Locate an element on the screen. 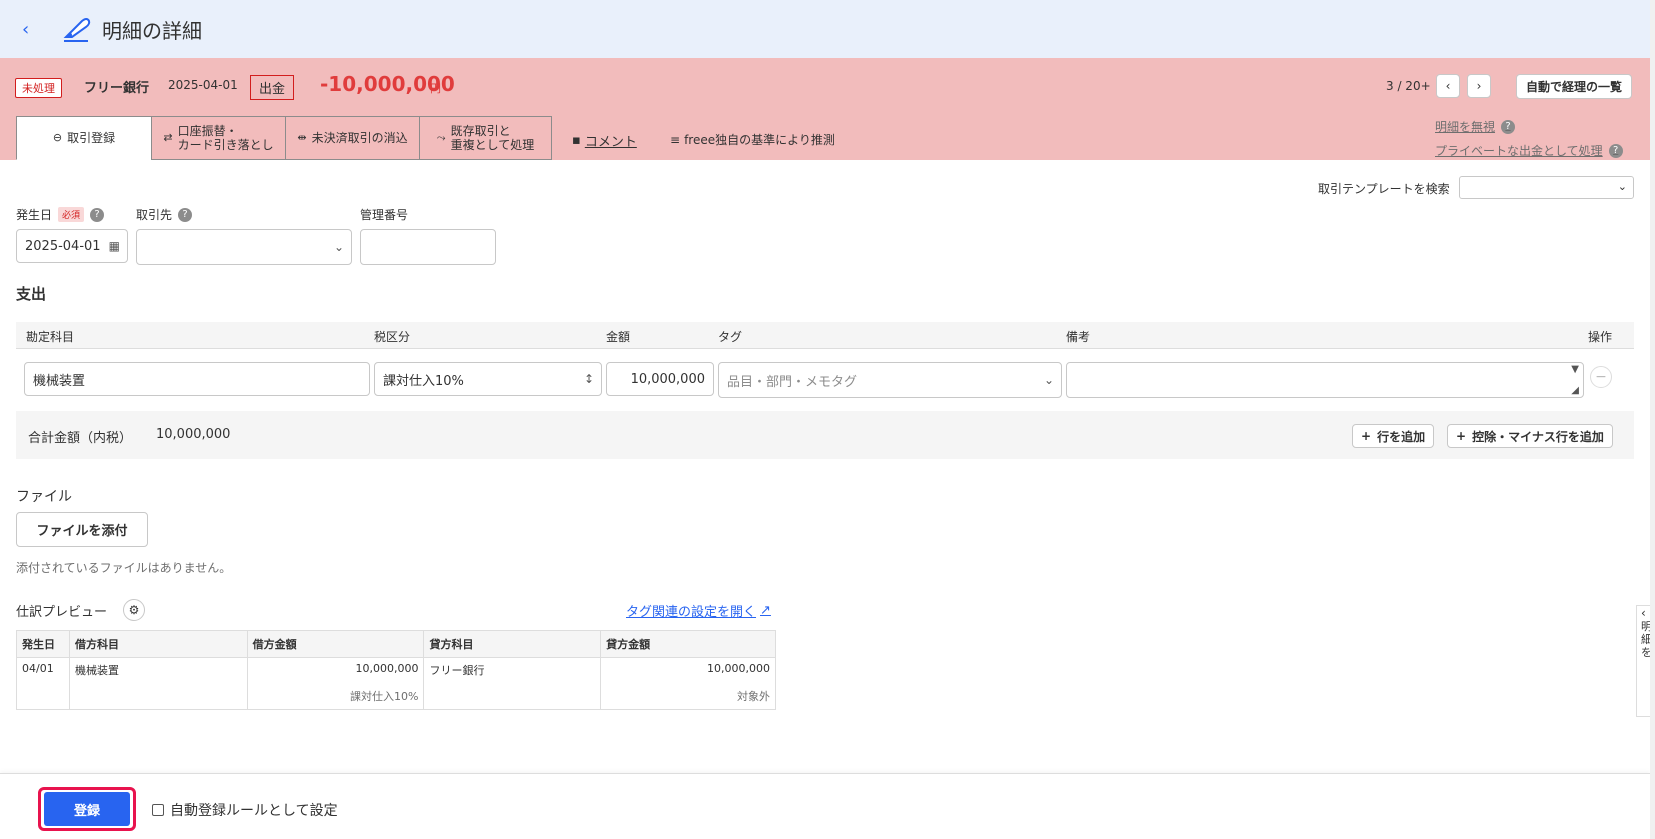 The image size is (1655, 839). duplicate-icon: ⤳ is located at coordinates (441, 138).